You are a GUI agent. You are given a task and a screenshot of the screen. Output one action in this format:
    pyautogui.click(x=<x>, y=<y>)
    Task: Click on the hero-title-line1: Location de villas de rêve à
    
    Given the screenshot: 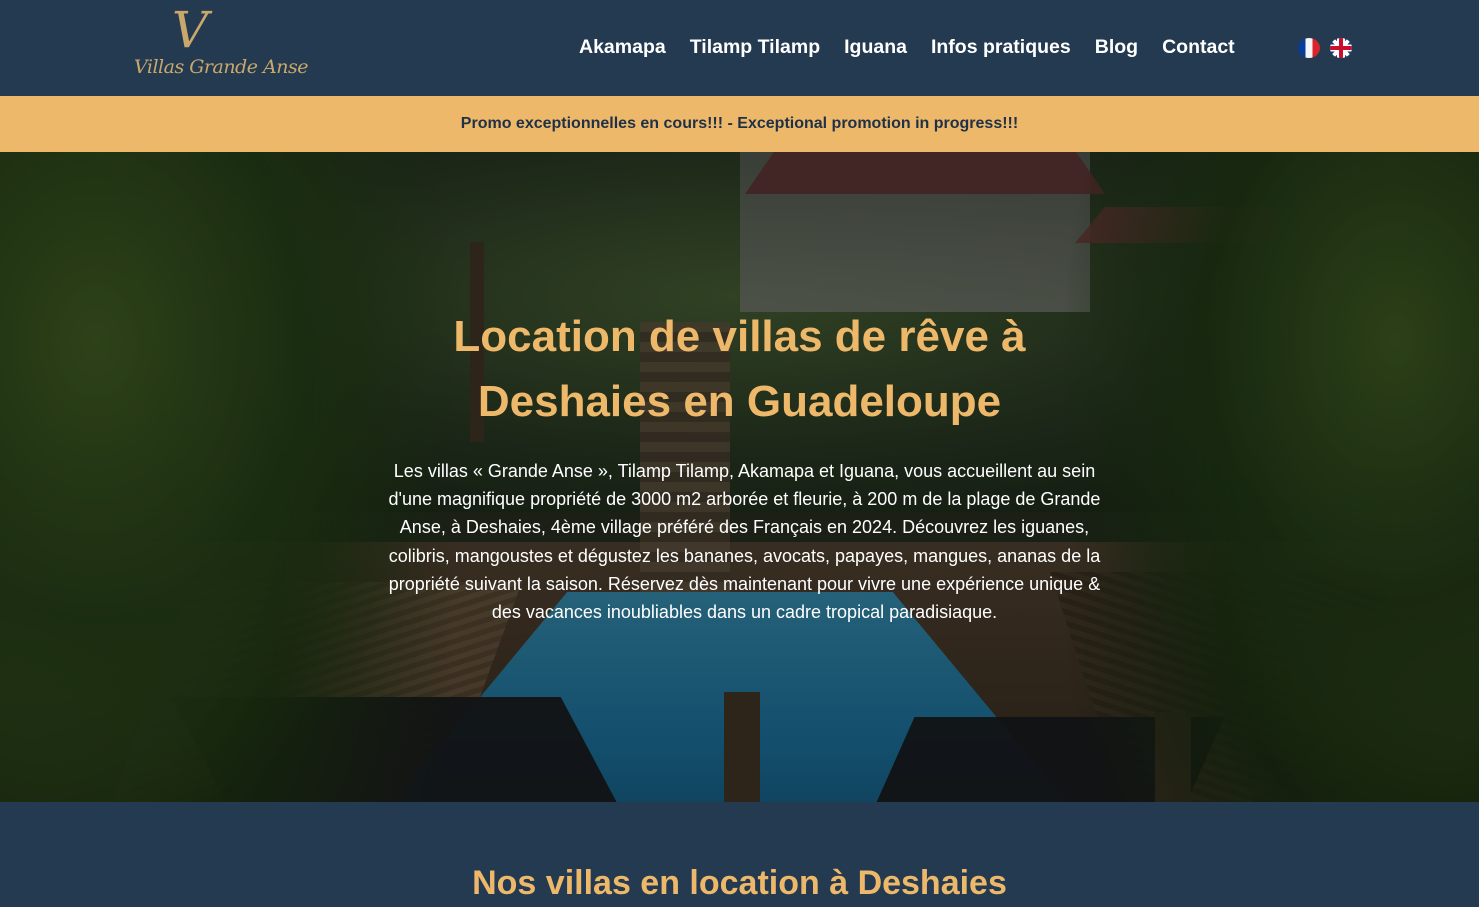 What is the action you would take?
    pyautogui.click(x=739, y=336)
    